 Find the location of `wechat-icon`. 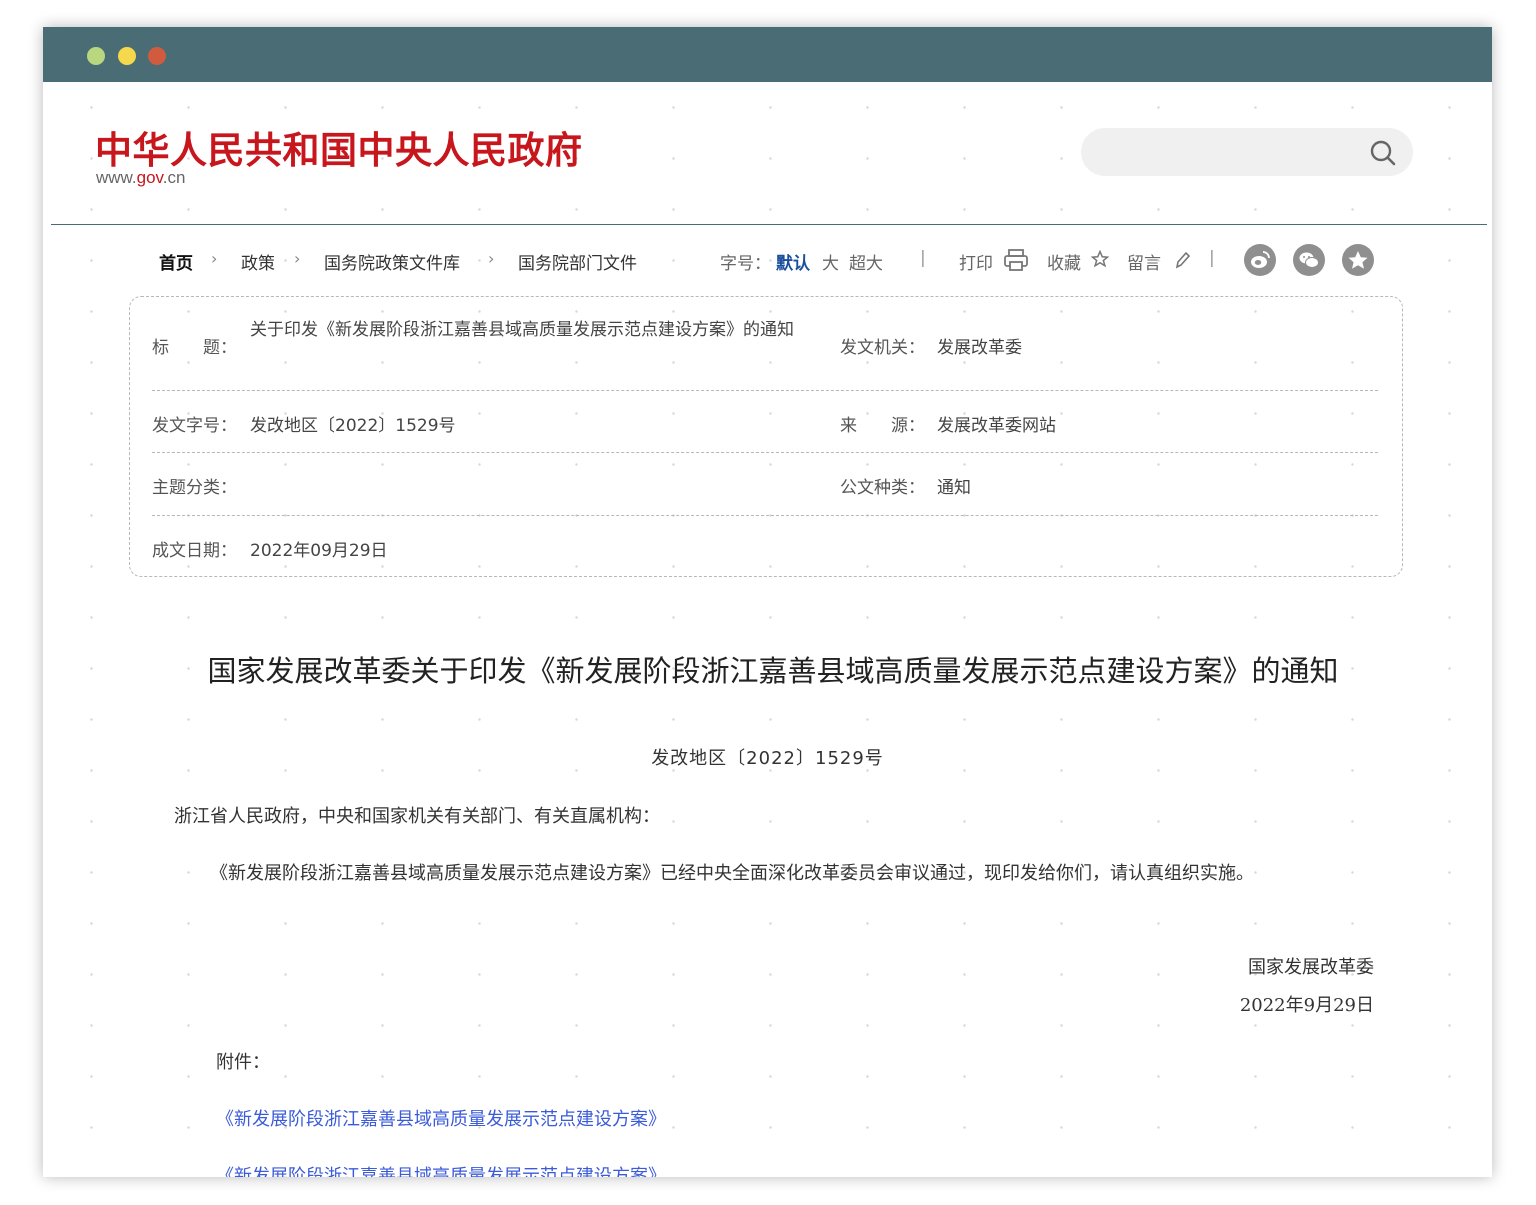

wechat-icon is located at coordinates (1309, 260).